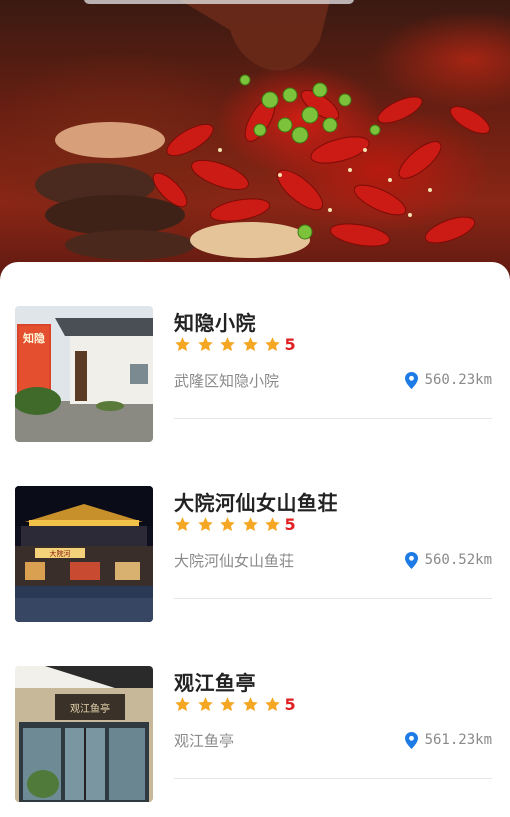 This screenshot has width=510, height=817. What do you see at coordinates (458, 560) in the screenshot?
I see `distance-value: 560.52km` at bounding box center [458, 560].